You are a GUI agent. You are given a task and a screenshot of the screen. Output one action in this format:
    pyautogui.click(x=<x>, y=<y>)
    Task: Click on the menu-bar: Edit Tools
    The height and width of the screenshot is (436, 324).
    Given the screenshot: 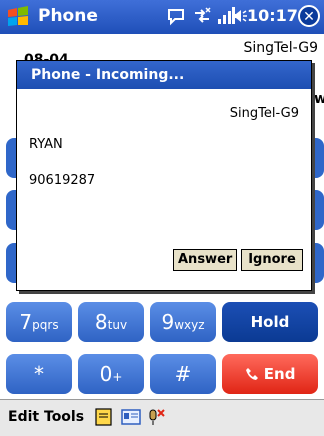 What is the action you would take?
    pyautogui.click(x=162, y=417)
    